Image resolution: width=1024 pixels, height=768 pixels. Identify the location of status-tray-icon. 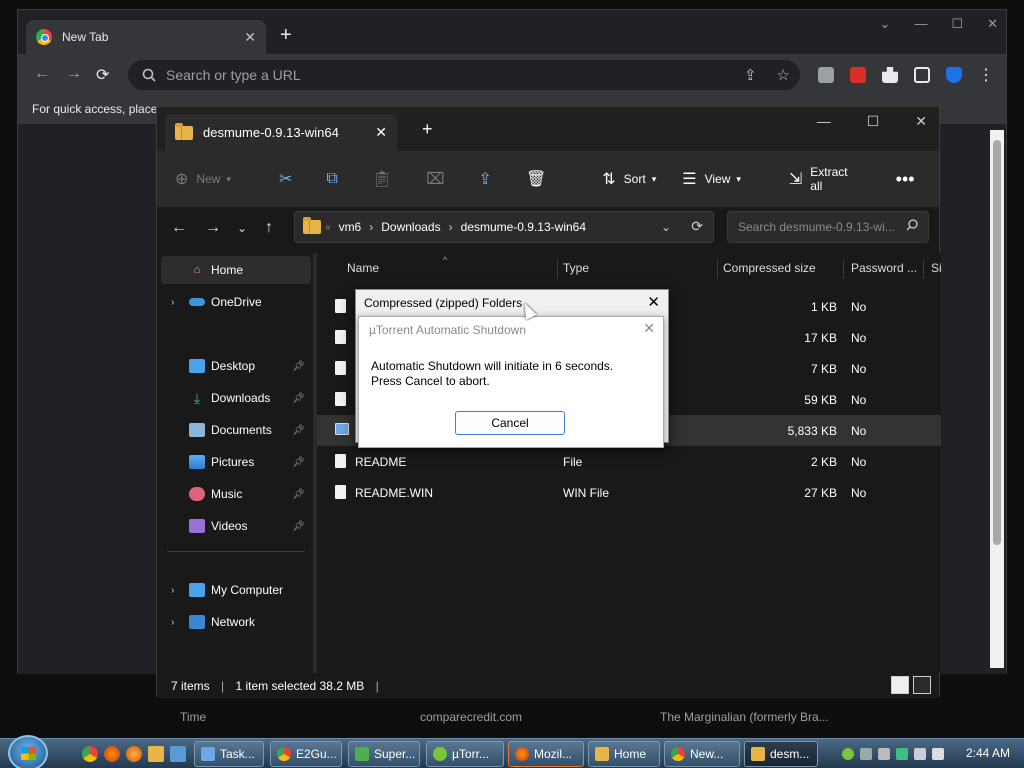
(902, 754).